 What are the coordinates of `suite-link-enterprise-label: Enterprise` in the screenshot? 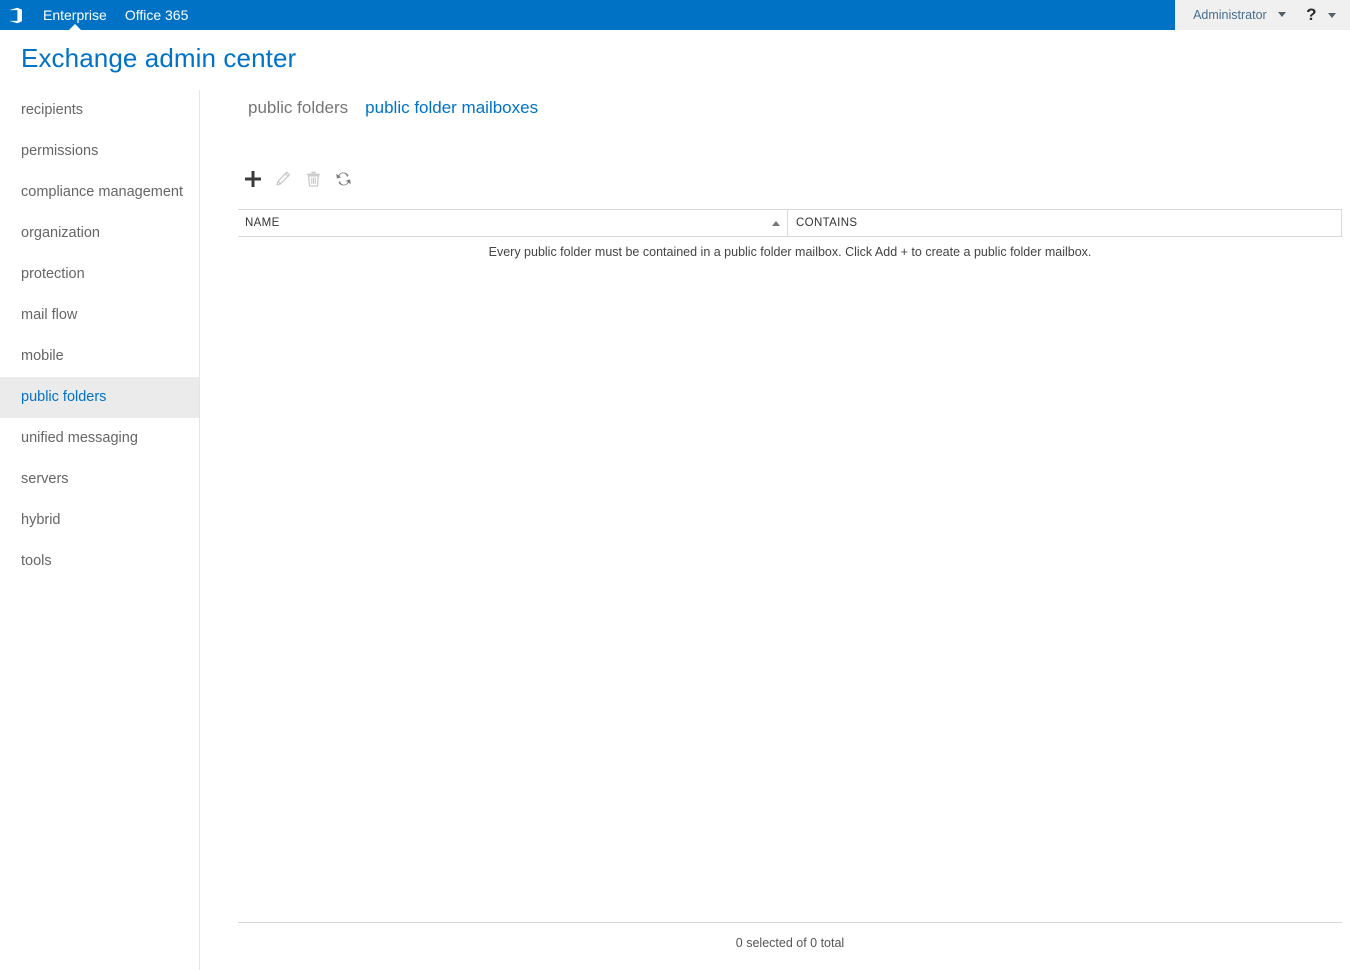 It's located at (75, 15).